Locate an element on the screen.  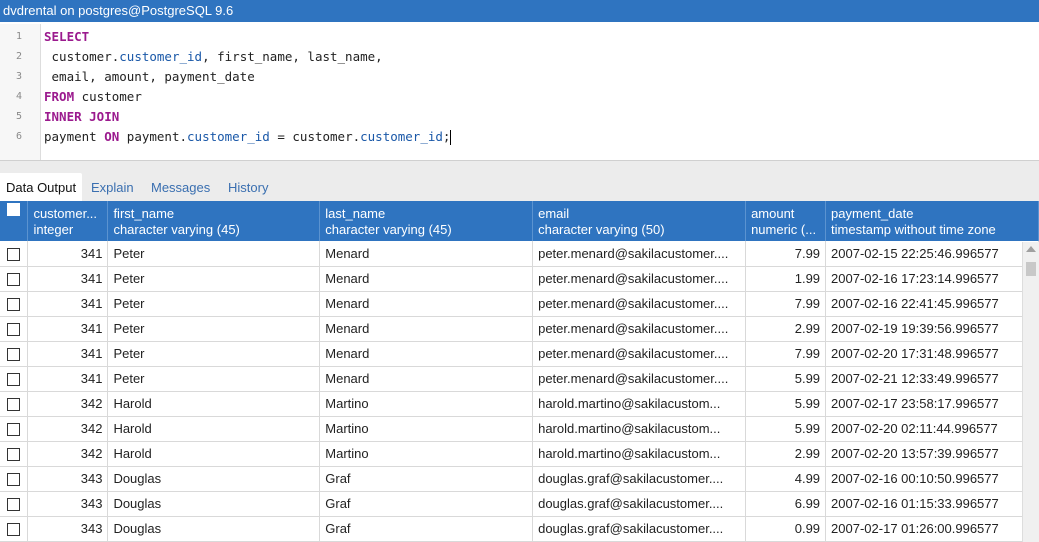
cell-payment-date: 2007-02-21 12:33:49.996577 is located at coordinates (932, 379).